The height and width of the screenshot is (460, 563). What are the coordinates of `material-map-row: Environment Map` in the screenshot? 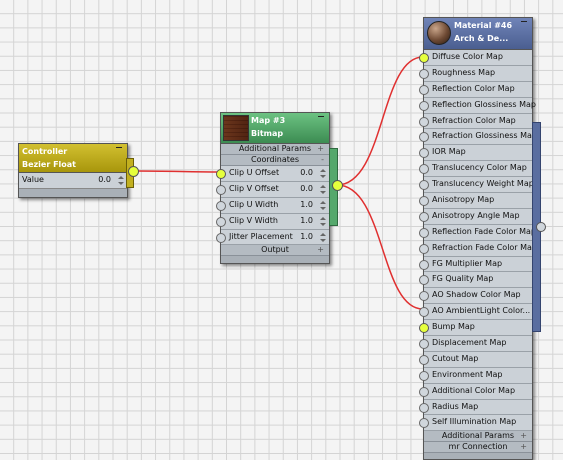 It's located at (475, 375).